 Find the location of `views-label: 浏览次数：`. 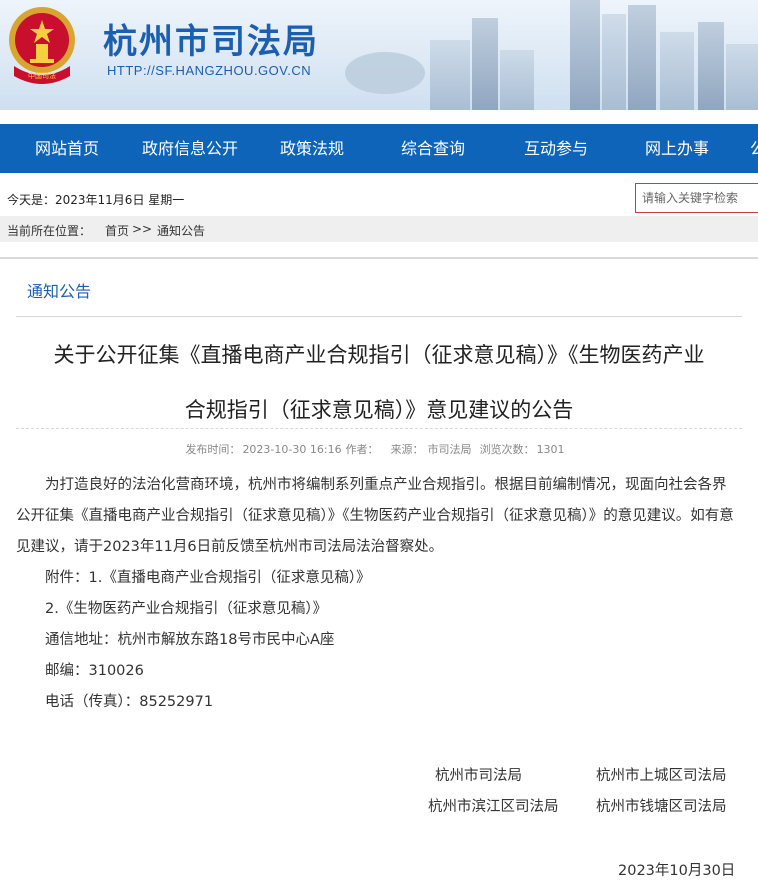

views-label: 浏览次数： is located at coordinates (507, 449).